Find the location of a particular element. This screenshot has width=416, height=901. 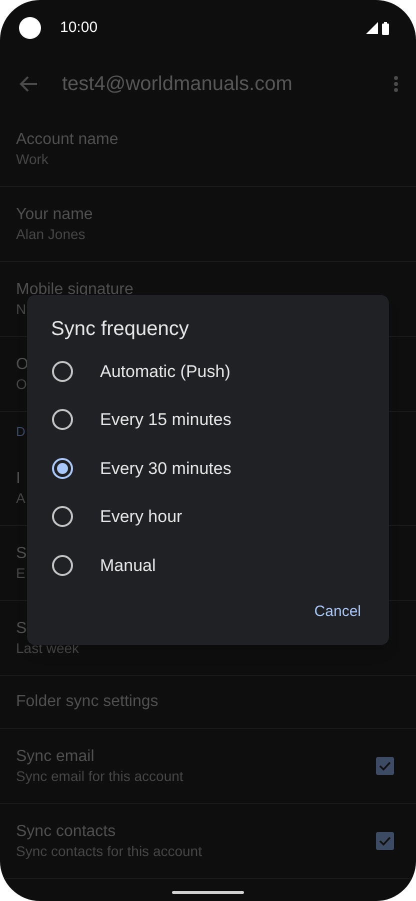

setting-title: Account name is located at coordinates (67, 140).